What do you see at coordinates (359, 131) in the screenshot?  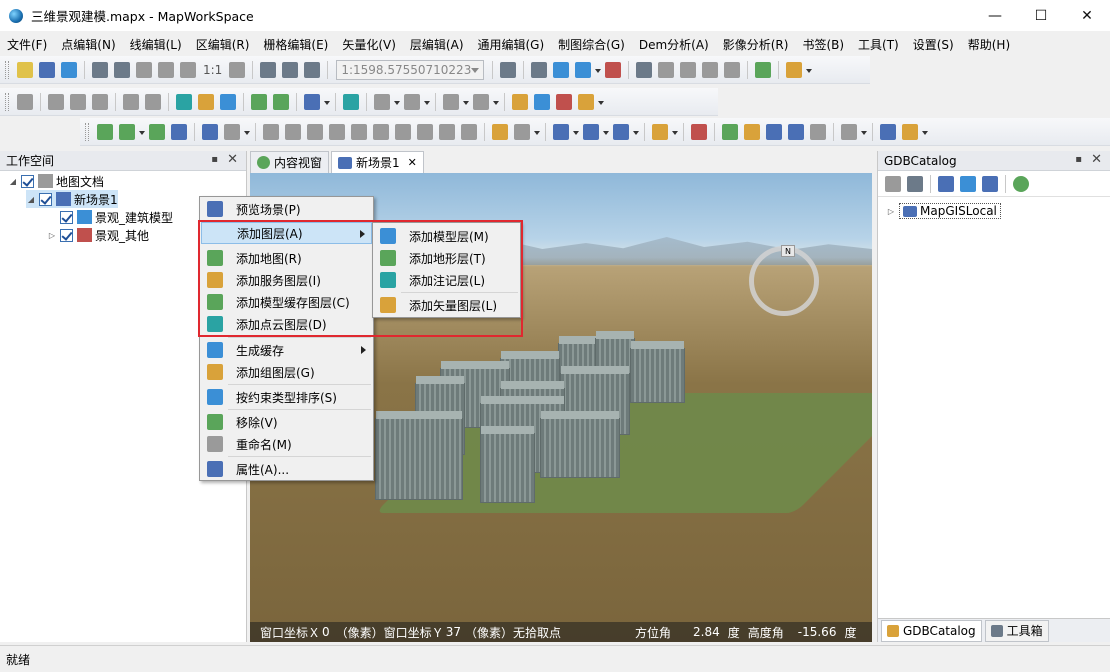 I see `analysis-5-icon` at bounding box center [359, 131].